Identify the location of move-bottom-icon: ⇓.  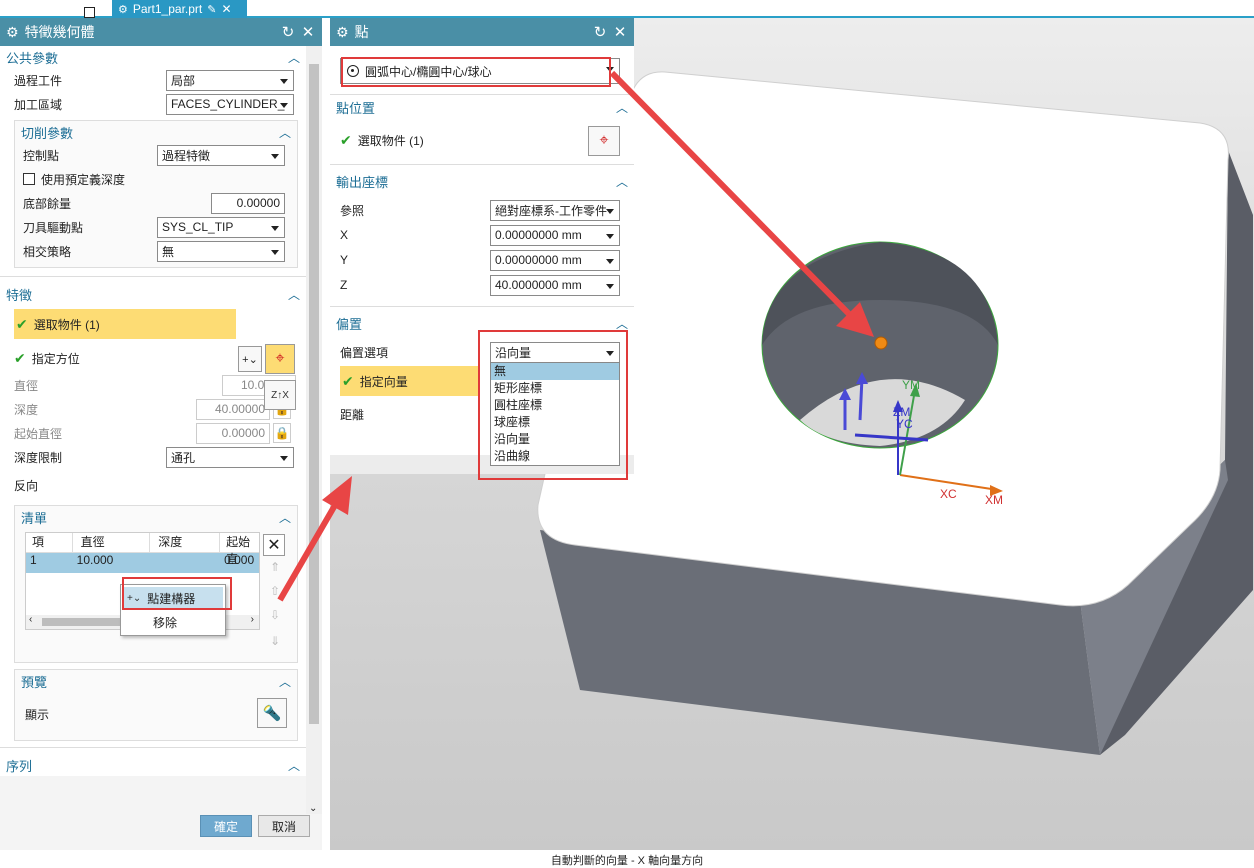
(275, 644).